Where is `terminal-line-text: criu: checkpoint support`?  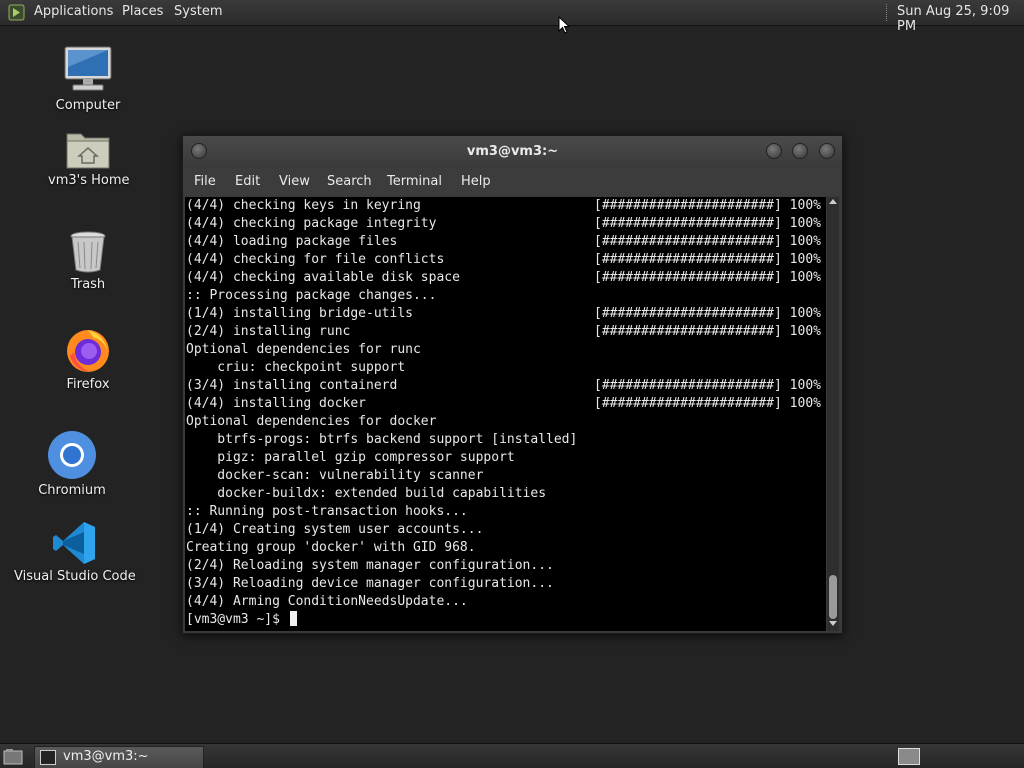
terminal-line-text: criu: checkpoint support is located at coordinates (296, 367).